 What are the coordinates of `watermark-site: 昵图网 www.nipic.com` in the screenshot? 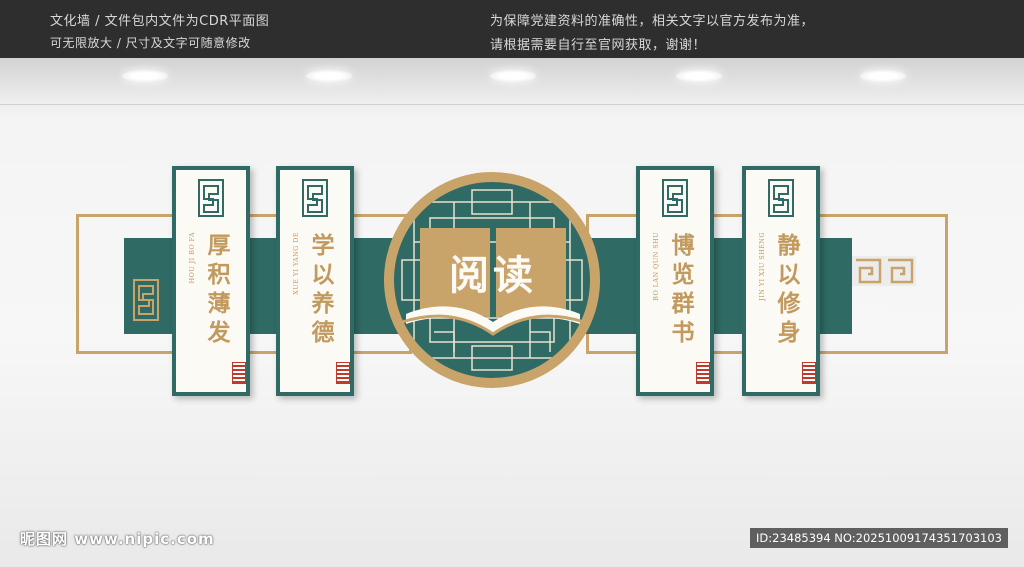 It's located at (117, 539).